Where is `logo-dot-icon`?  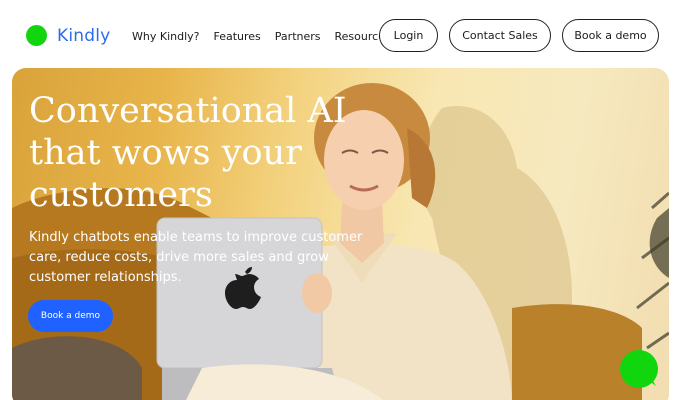 logo-dot-icon is located at coordinates (36, 35).